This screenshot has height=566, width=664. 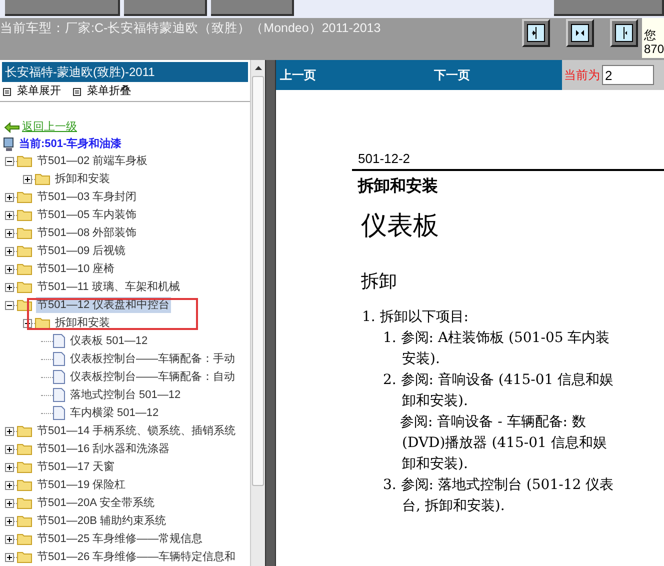 What do you see at coordinates (452, 75) in the screenshot?
I see `next-page-link: 下一页` at bounding box center [452, 75].